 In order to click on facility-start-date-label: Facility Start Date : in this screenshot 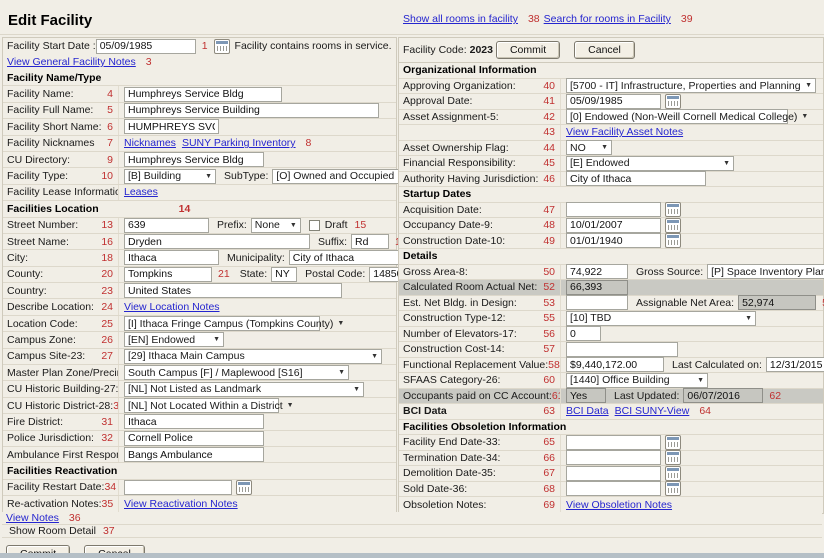, I will do `click(51, 46)`.